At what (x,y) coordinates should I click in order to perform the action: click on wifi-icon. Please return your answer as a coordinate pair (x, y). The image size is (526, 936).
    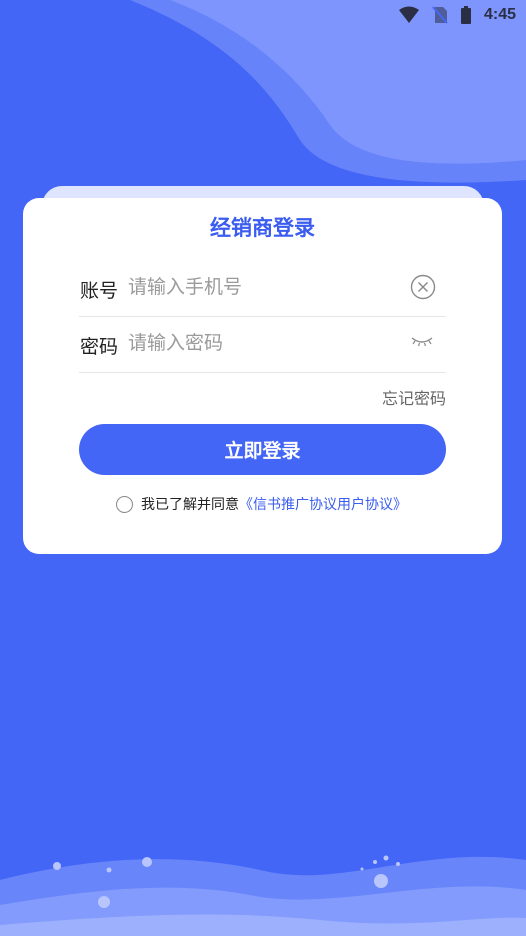
    Looking at the image, I should click on (409, 15).